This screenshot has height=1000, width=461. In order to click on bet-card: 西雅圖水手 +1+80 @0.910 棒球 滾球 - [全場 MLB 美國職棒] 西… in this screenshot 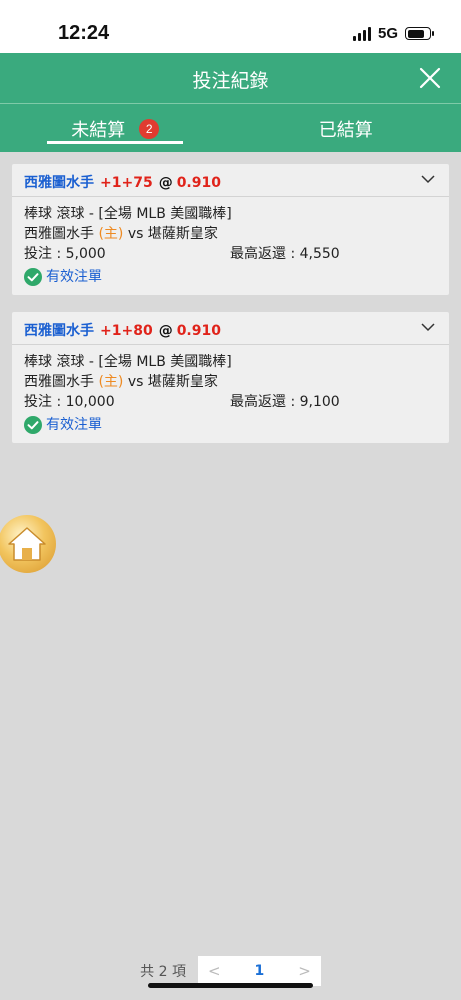, I will do `click(230, 377)`.